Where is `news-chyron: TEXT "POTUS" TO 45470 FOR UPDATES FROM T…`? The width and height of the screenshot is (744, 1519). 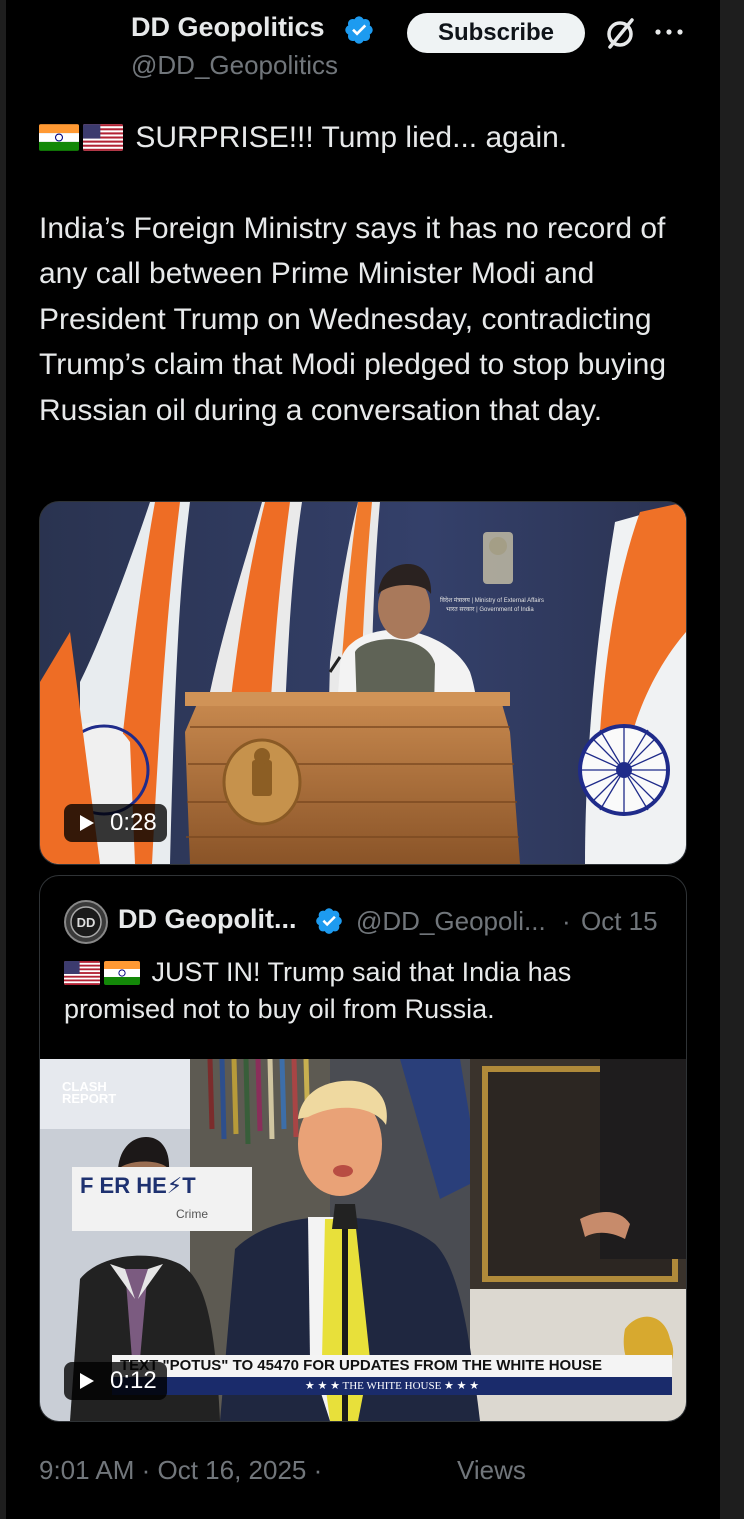
news-chyron: TEXT "POTUS" TO 45470 FOR UPDATES FROM T… is located at coordinates (392, 1376).